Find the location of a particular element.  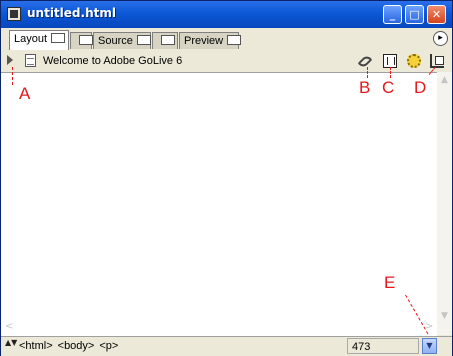

tag-body: <body> is located at coordinates (76, 346).